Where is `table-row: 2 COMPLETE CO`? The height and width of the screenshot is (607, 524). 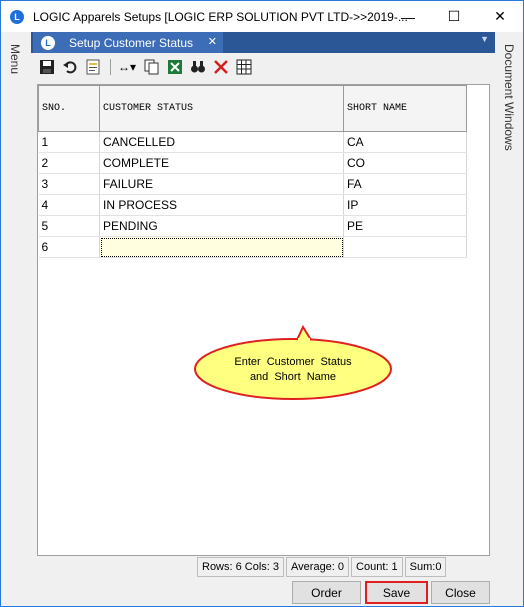
table-row: 2 COMPLETE CO is located at coordinates (252, 163).